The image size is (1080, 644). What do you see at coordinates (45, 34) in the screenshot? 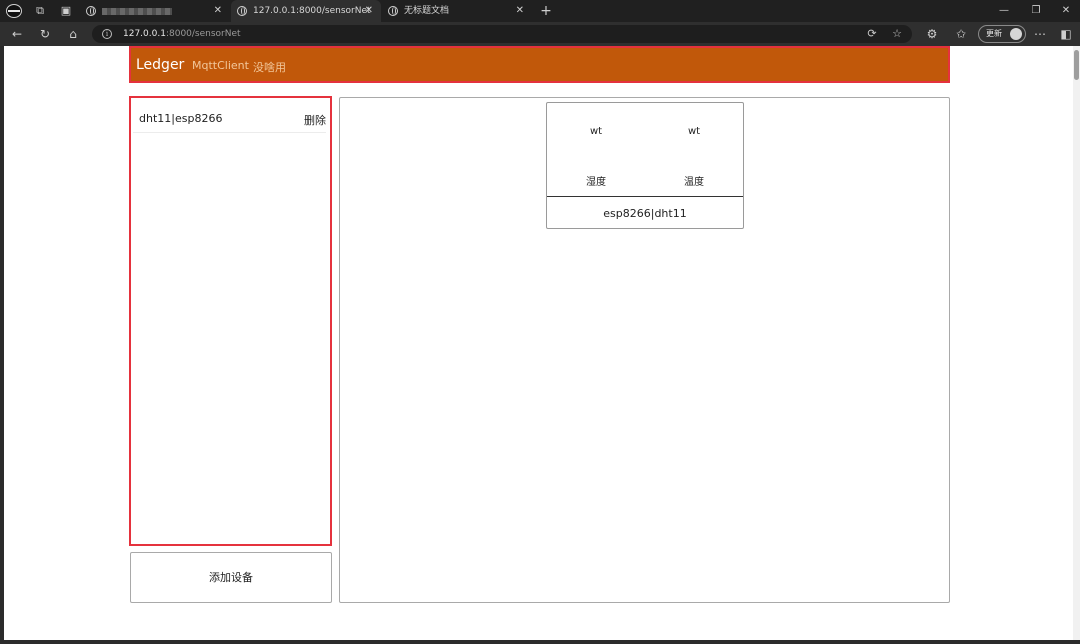
I see `refresh-icon: ↻` at bounding box center [45, 34].